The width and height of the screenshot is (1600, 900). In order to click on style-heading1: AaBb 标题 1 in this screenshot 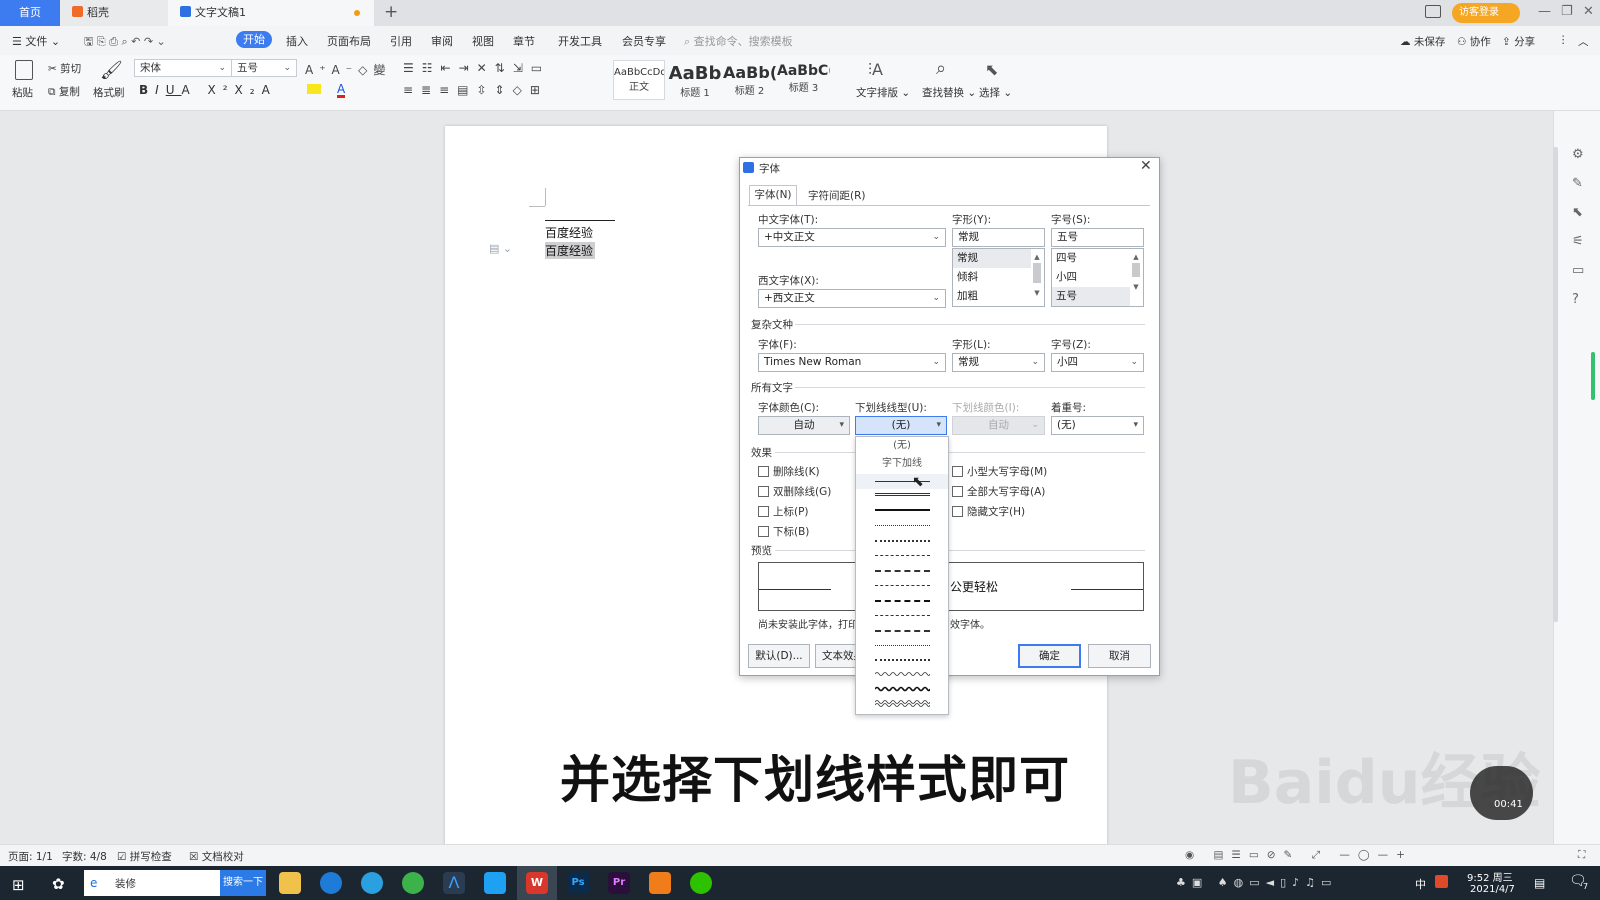, I will do `click(695, 80)`.